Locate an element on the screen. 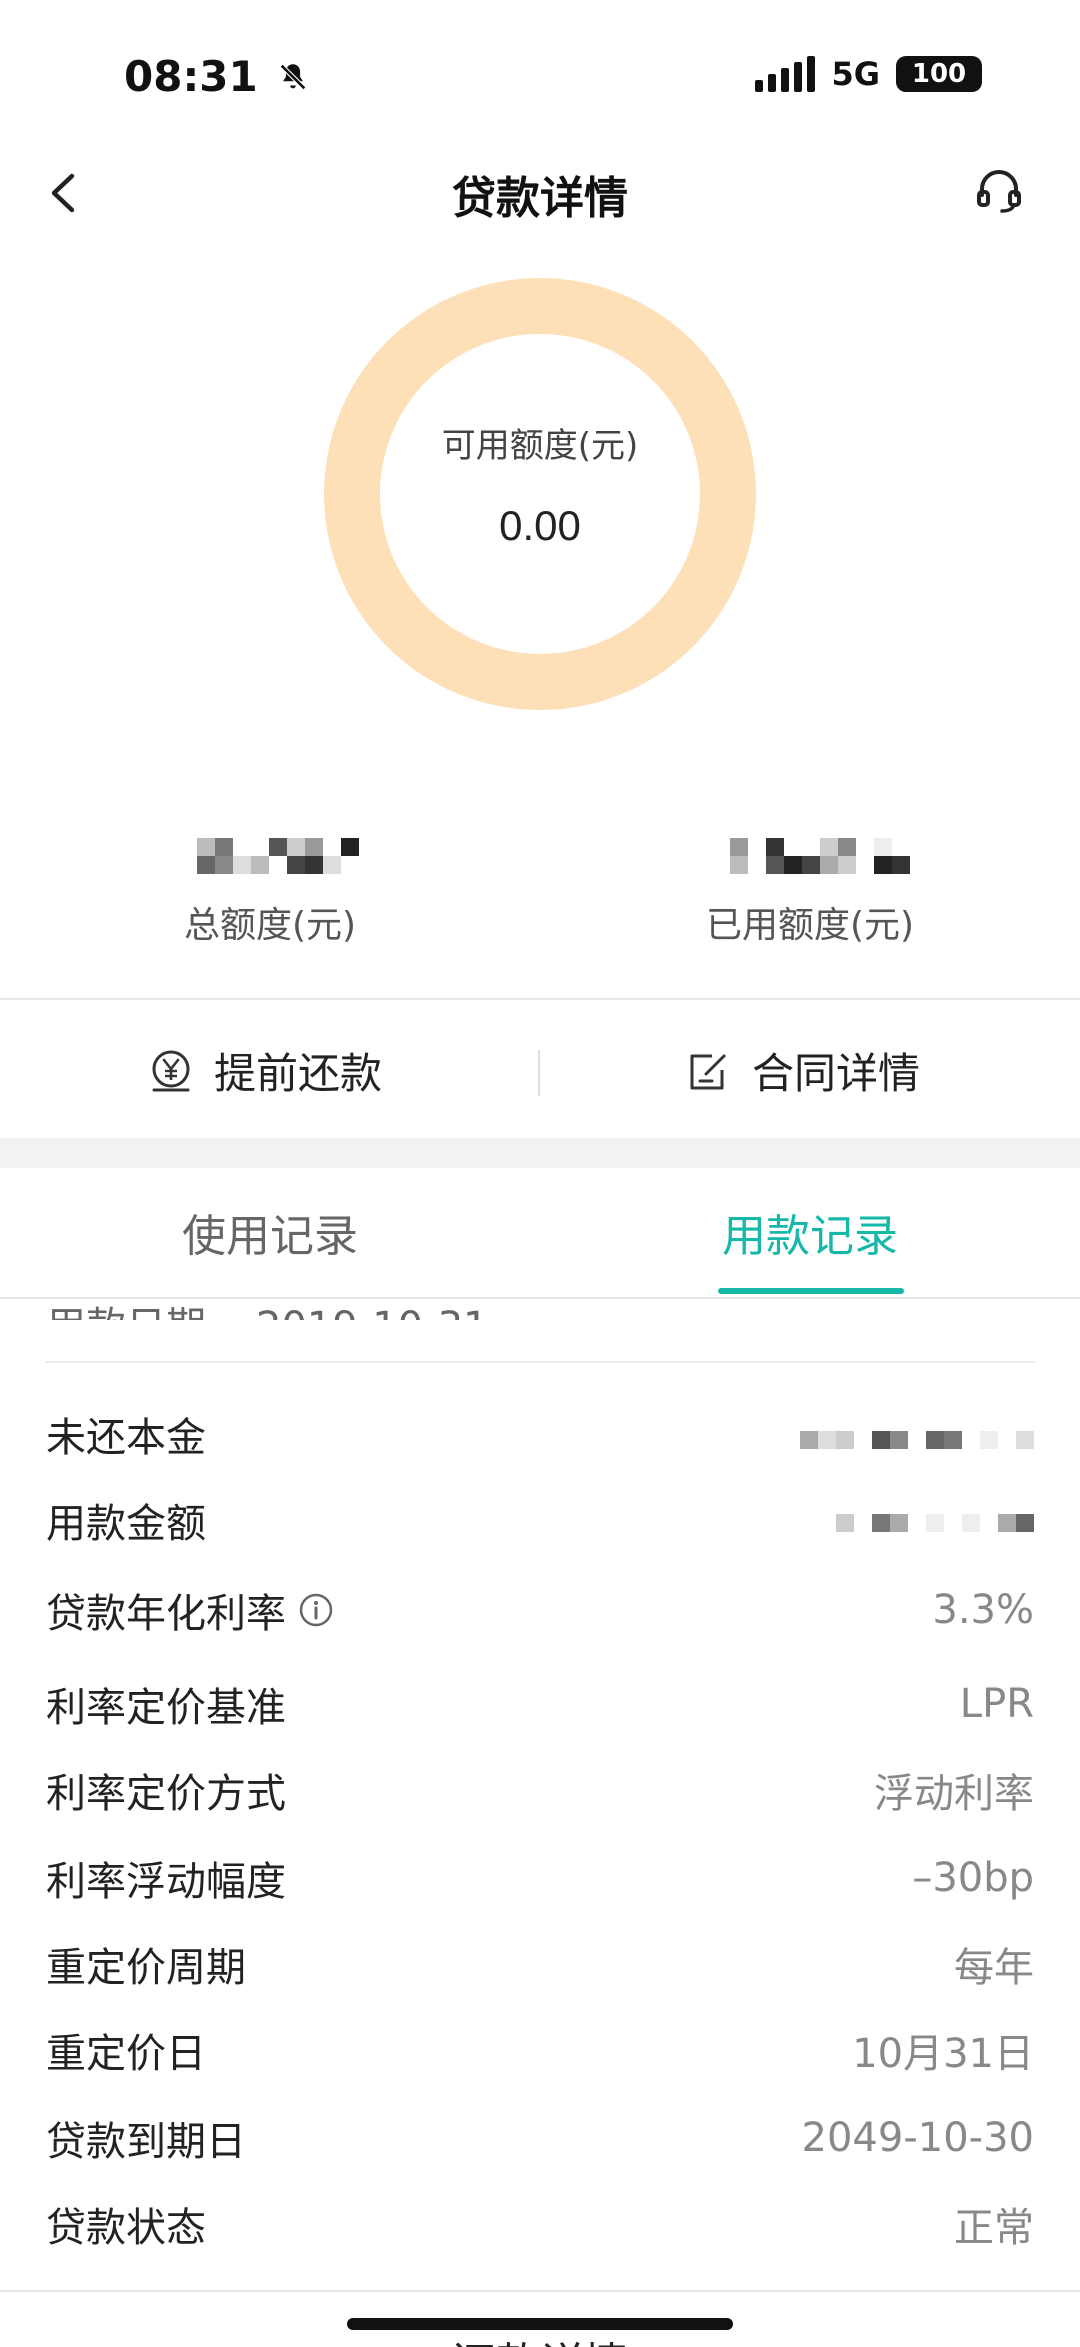 The image size is (1080, 2347). repayment-details-label: 还款详情 is located at coordinates (540, 2337).